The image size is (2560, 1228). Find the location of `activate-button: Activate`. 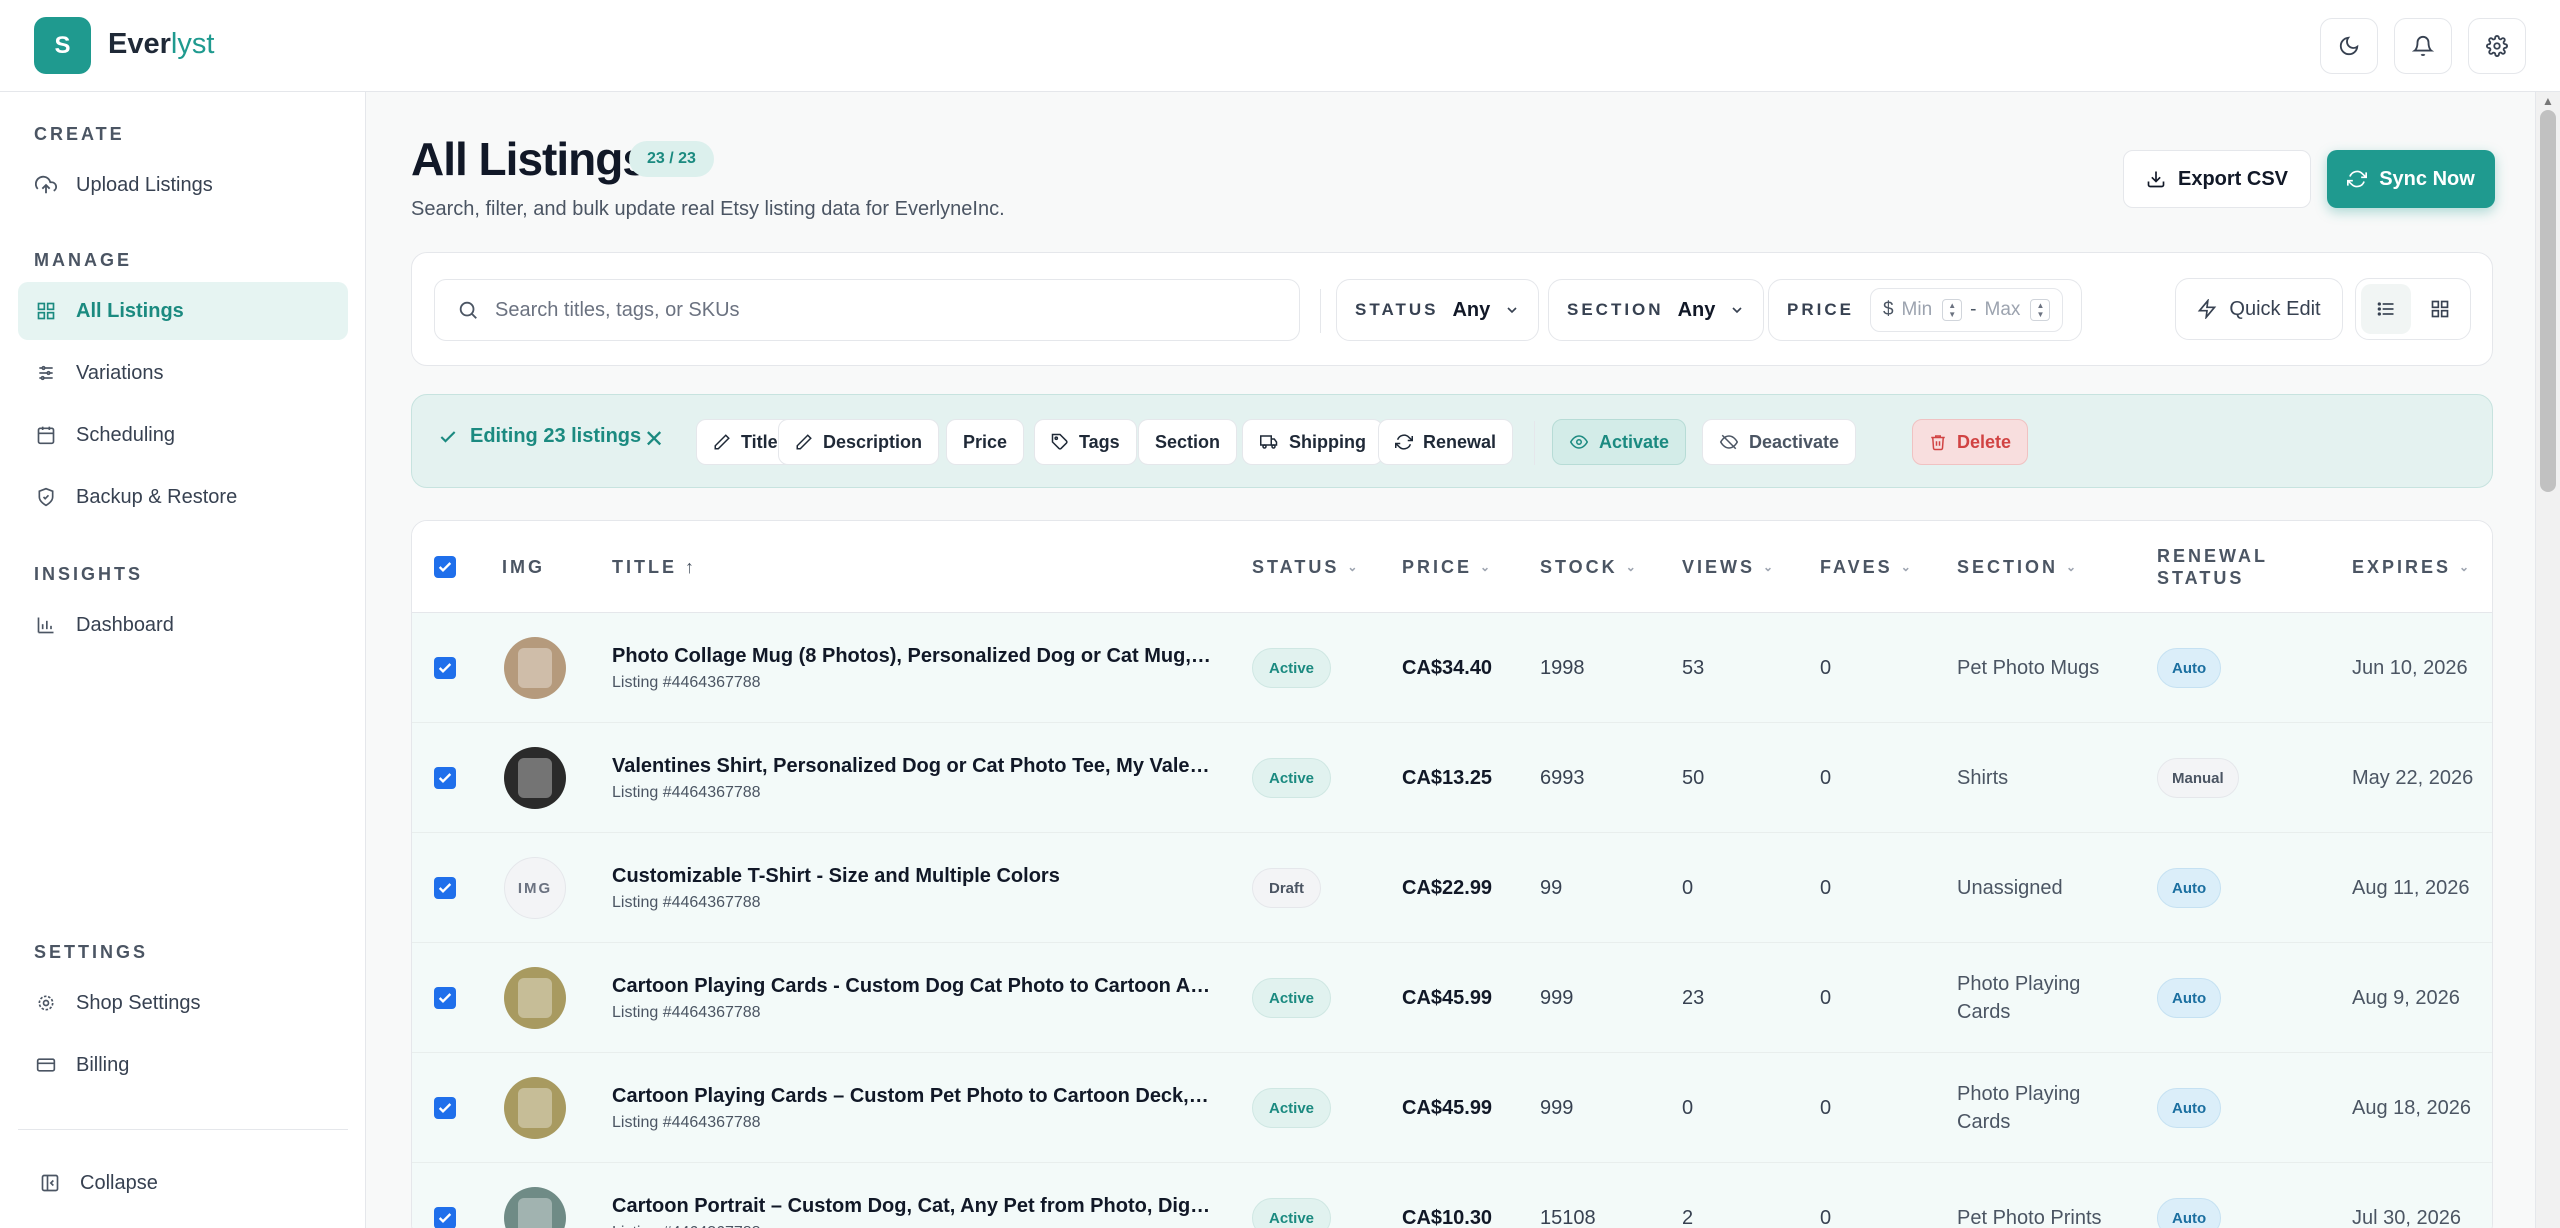

activate-button: Activate is located at coordinates (1619, 442).